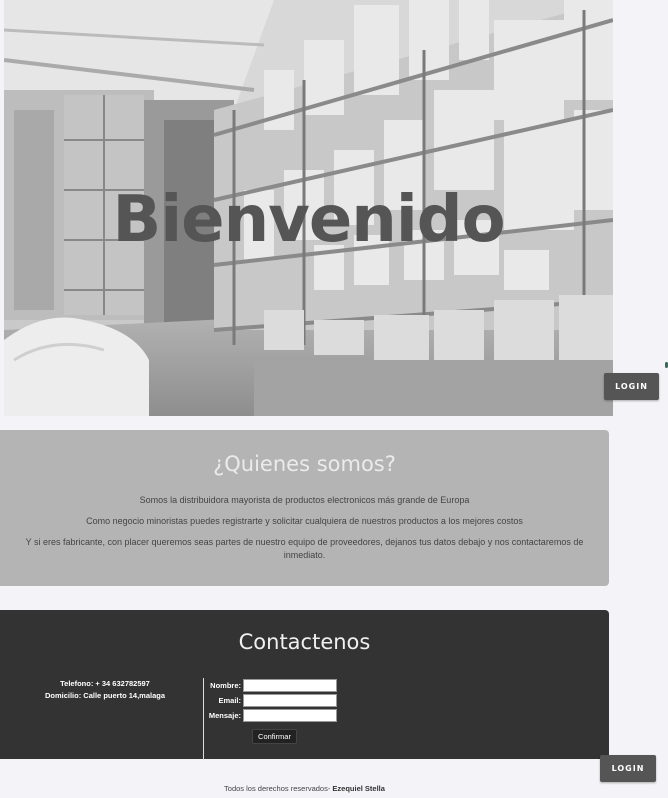  What do you see at coordinates (308, 220) in the screenshot?
I see `hero-title: Bienvenido` at bounding box center [308, 220].